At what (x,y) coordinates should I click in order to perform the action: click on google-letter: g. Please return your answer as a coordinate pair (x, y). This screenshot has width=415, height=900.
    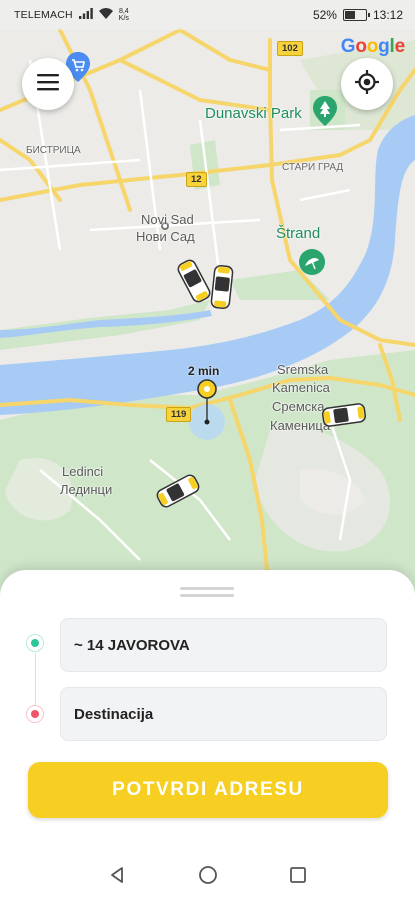
    Looking at the image, I should click on (384, 46).